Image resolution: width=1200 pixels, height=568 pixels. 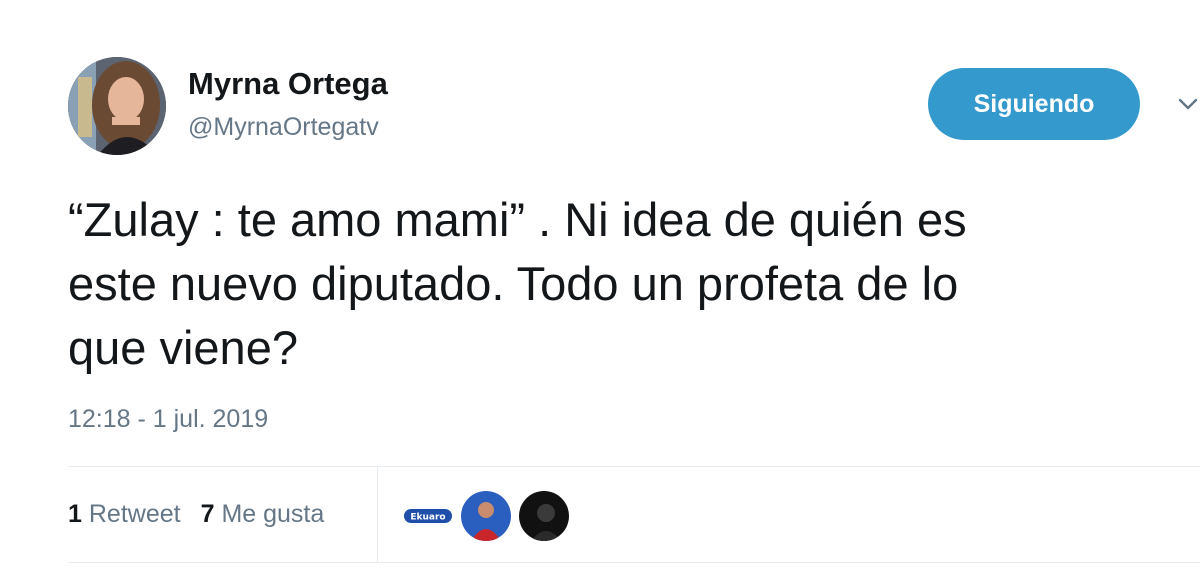 I want to click on user-name: Myrna Ortega, so click(x=288, y=84).